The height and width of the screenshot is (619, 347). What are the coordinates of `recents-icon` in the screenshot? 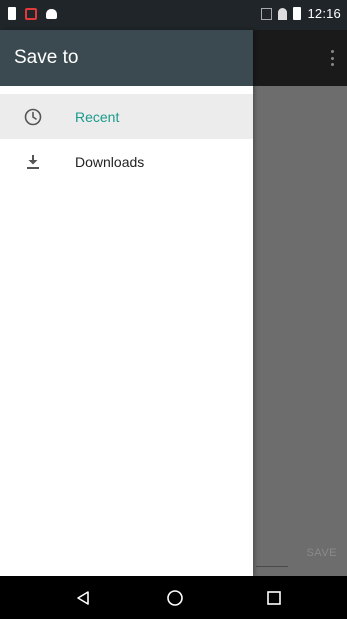 It's located at (274, 598).